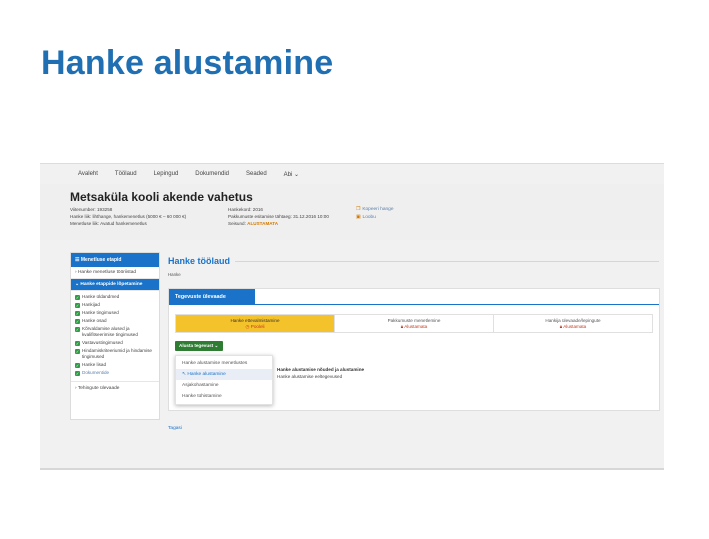 Image resolution: width=709 pixels, height=539 pixels. Describe the element at coordinates (291, 174) in the screenshot. I see `nav-item-help: Abi ⌄` at that location.